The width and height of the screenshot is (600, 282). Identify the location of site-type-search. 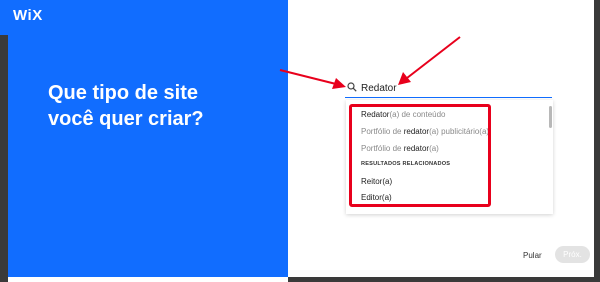
(448, 89).